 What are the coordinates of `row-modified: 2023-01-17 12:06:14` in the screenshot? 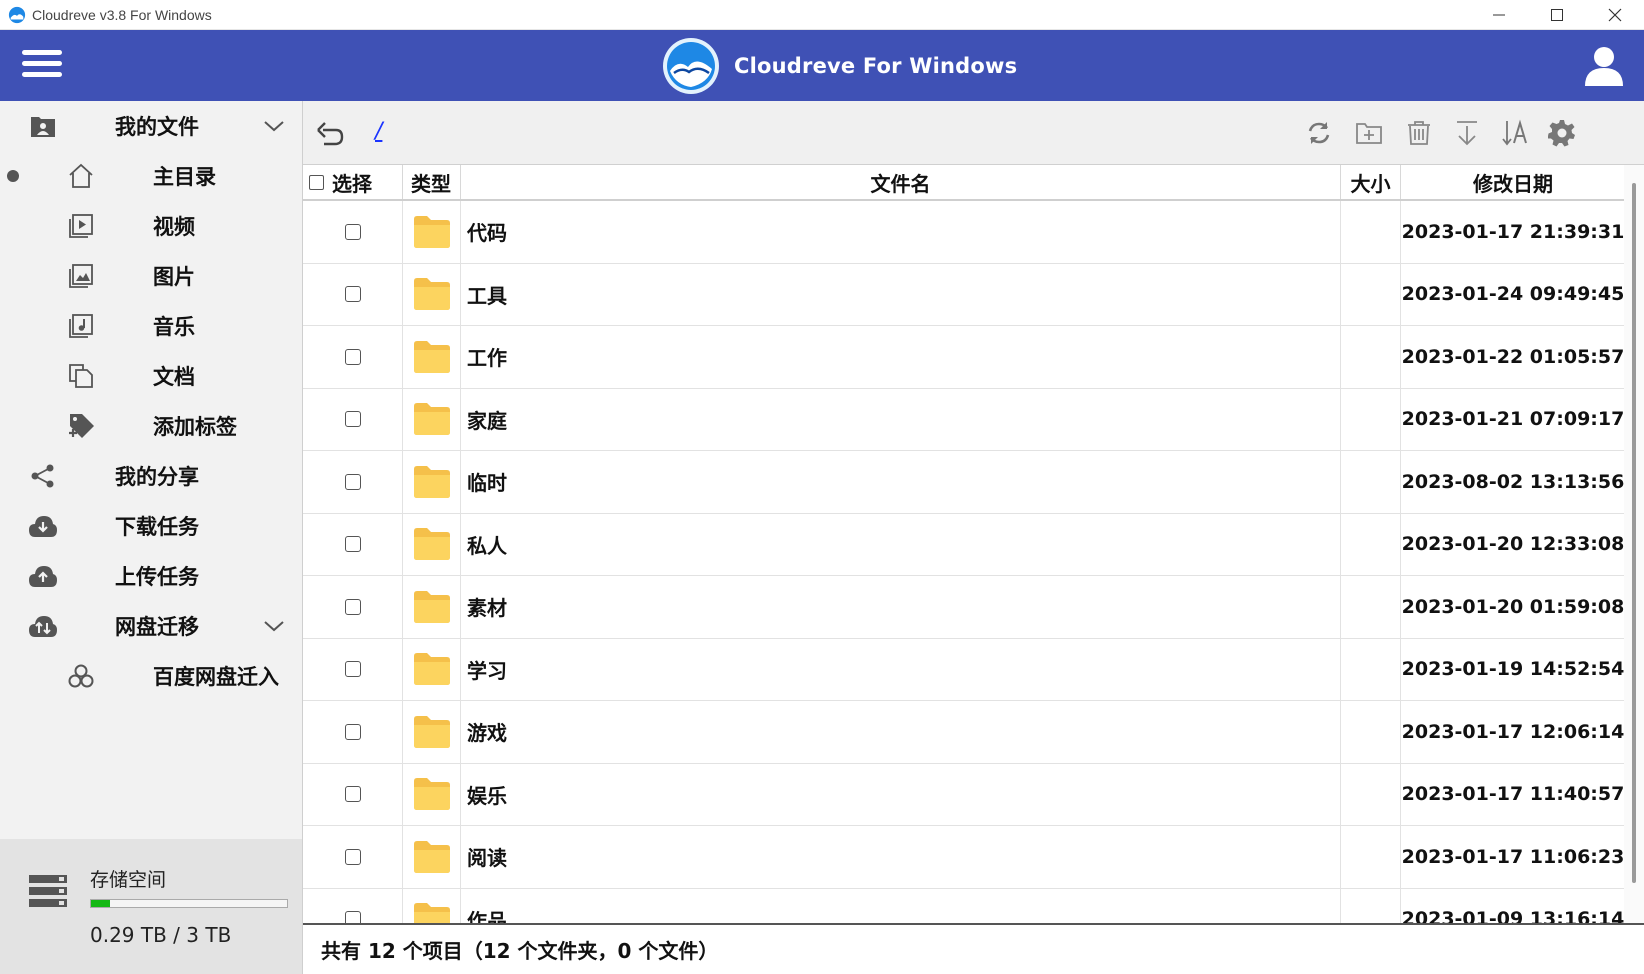 It's located at (1513, 731).